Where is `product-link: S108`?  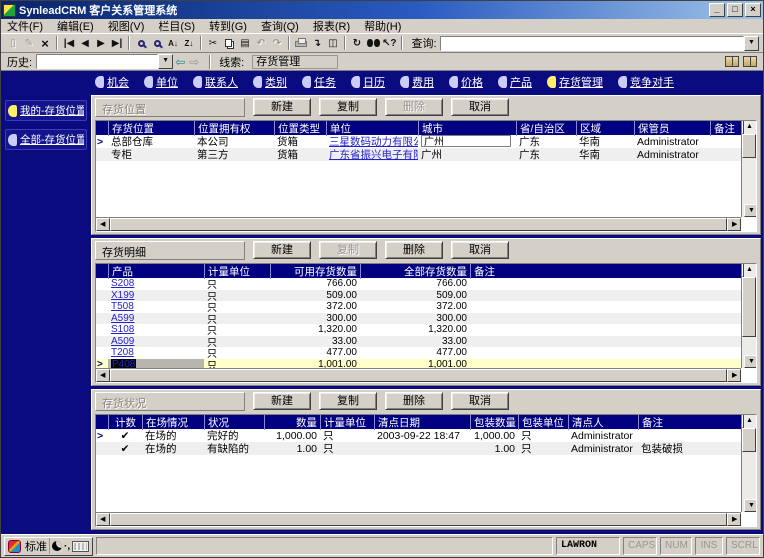
product-link: S108 is located at coordinates (122, 329).